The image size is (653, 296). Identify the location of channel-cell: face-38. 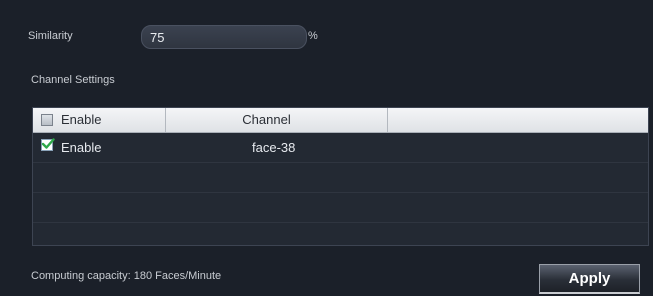
(274, 147).